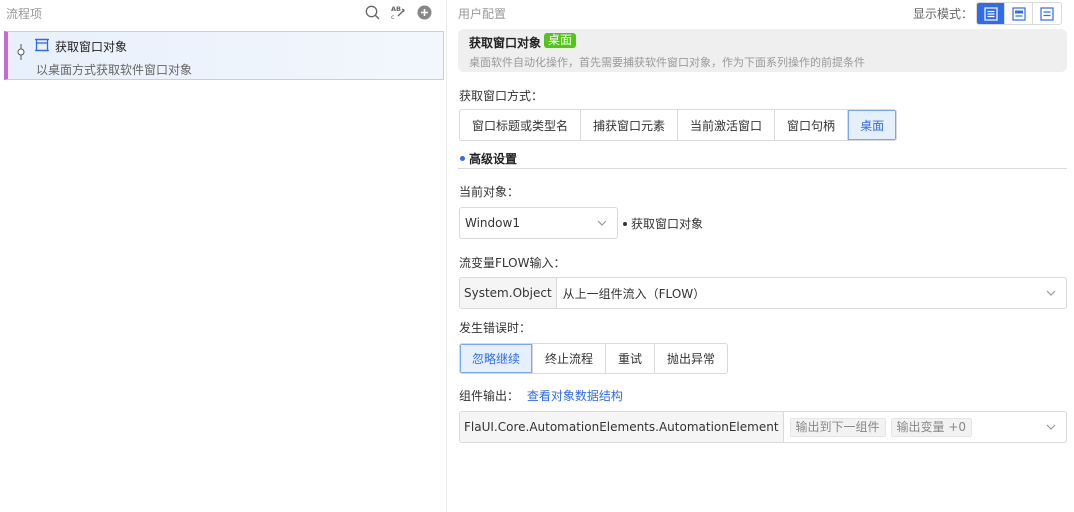 The height and width of the screenshot is (512, 1074). I want to click on svg-text: AB, so click(396, 9).